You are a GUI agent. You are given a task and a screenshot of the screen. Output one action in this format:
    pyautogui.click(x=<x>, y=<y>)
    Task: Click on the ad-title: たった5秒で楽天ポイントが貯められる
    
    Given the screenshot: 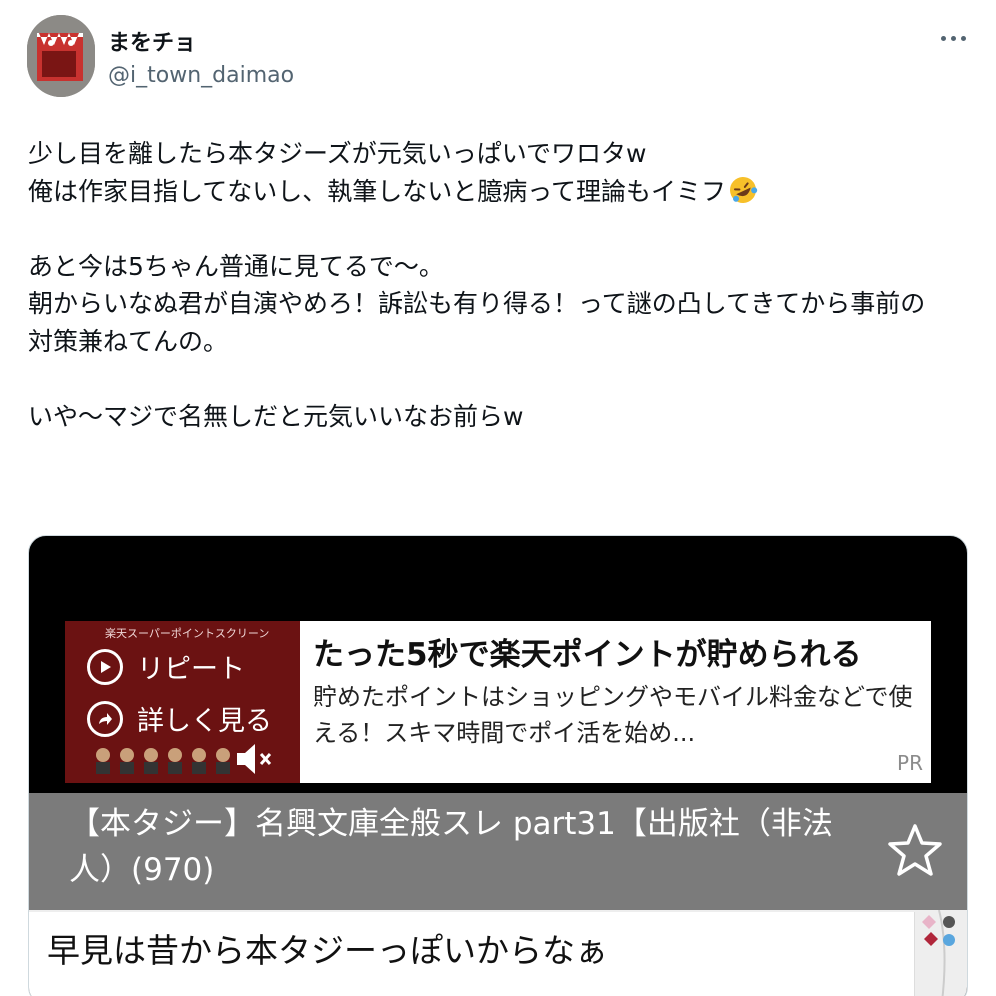 What is the action you would take?
    pyautogui.click(x=587, y=651)
    